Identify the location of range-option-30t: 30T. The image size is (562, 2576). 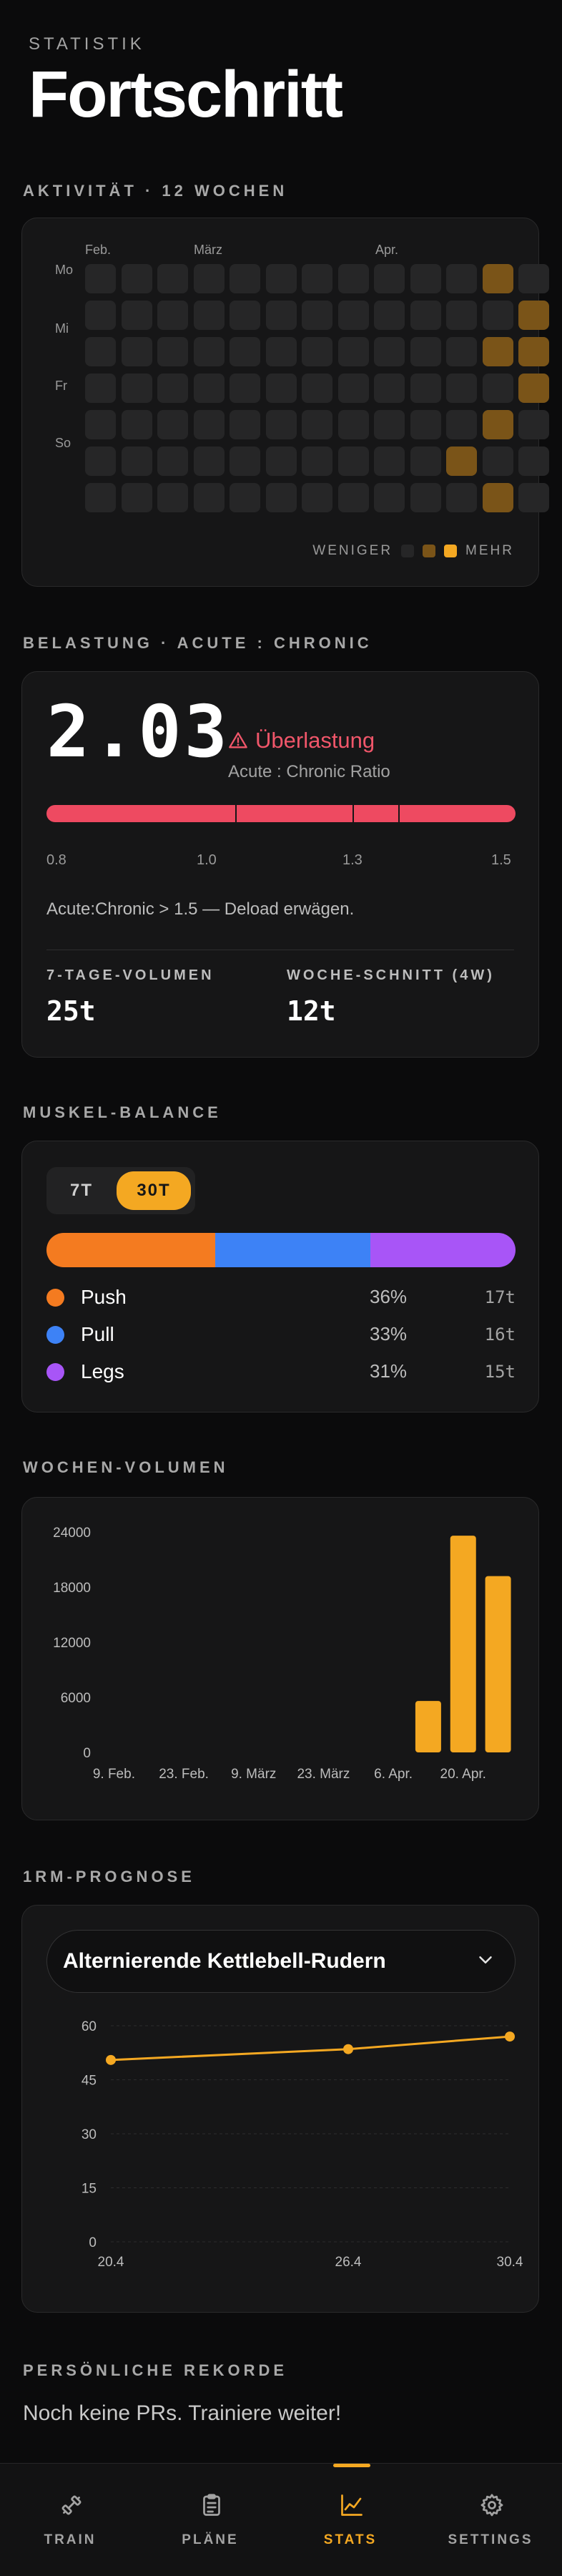
(154, 1190).